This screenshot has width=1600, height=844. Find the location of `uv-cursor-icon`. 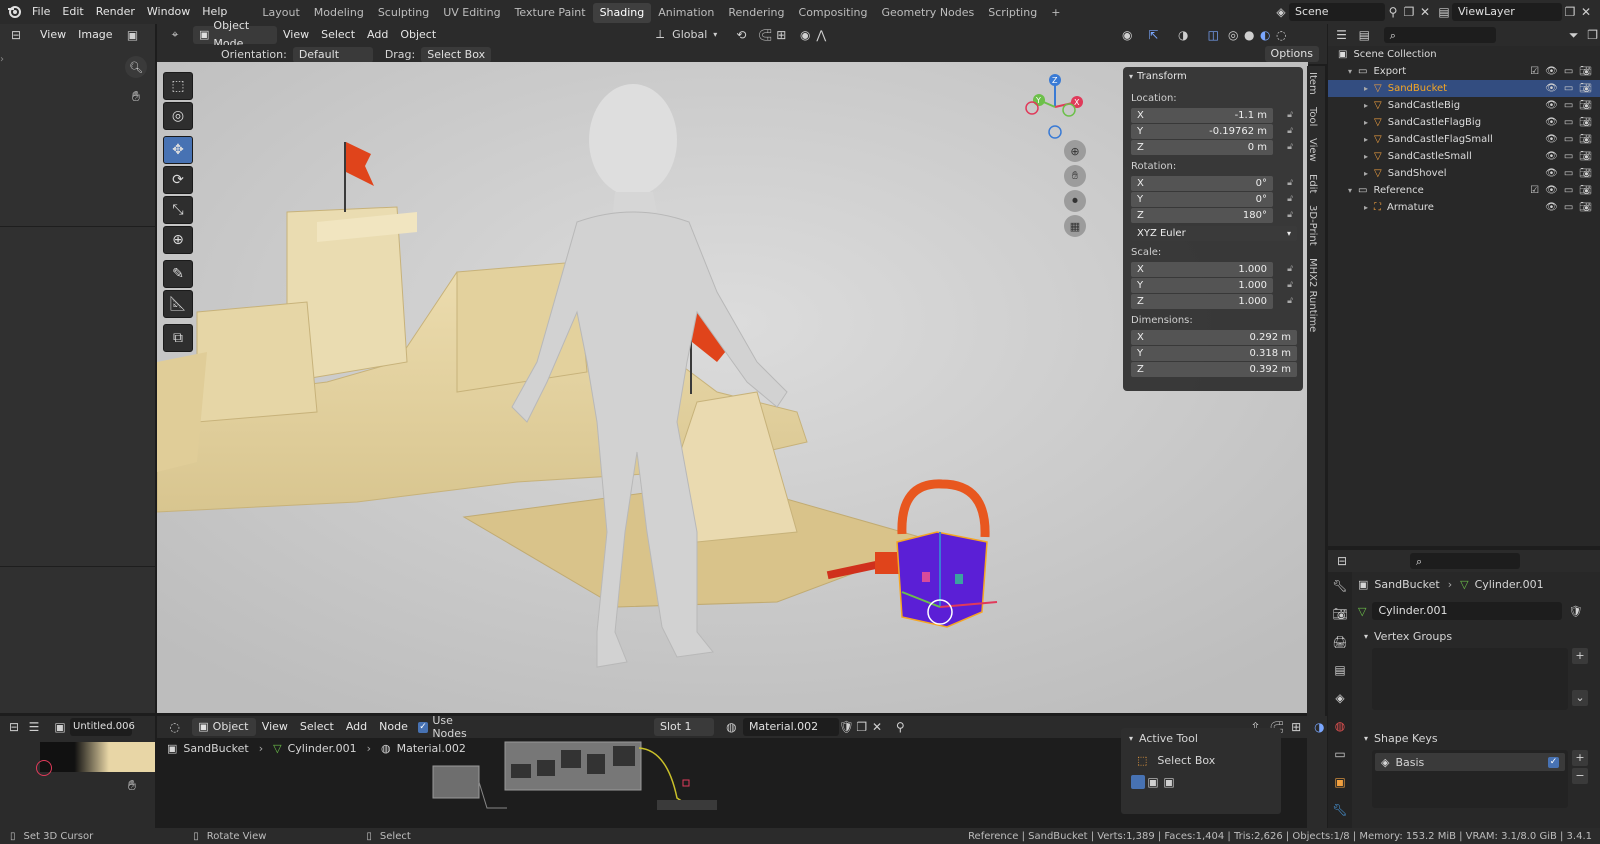

uv-cursor-icon is located at coordinates (44, 768).